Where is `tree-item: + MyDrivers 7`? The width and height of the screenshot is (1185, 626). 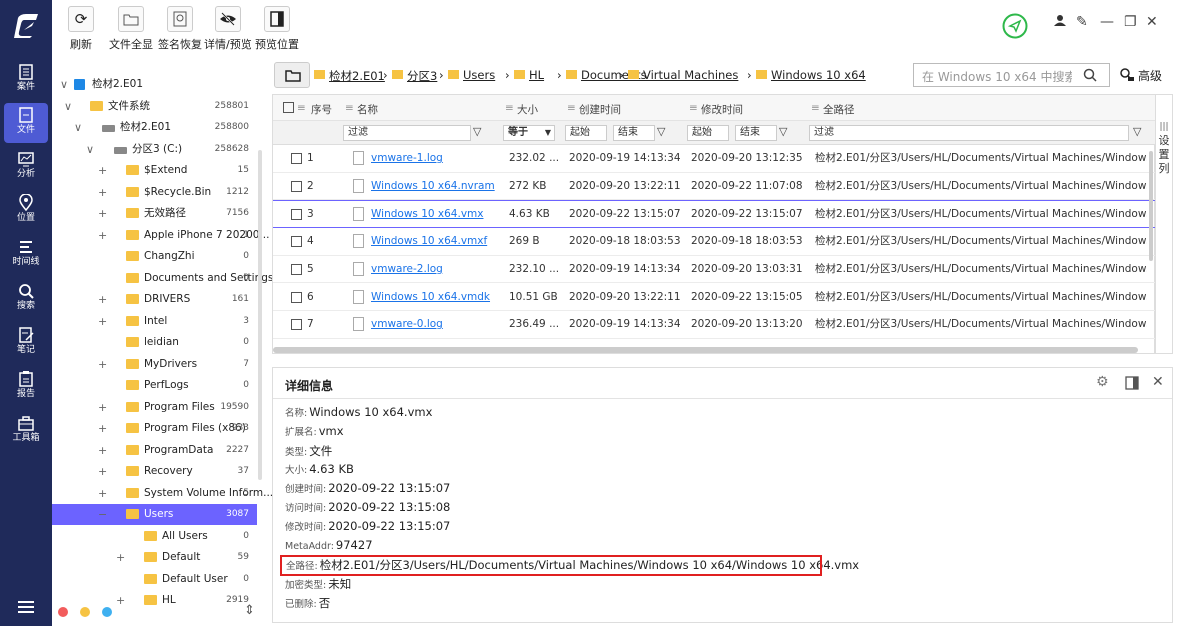 tree-item: + MyDrivers 7 is located at coordinates (154, 364).